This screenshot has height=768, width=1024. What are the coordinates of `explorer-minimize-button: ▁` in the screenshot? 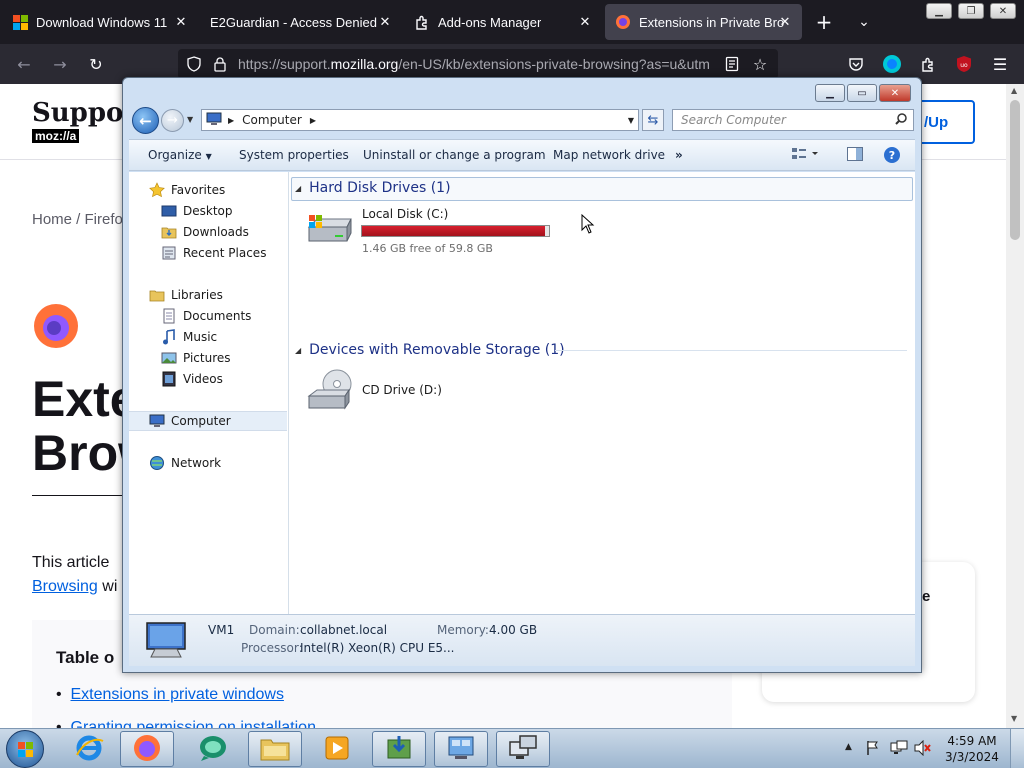 It's located at (830, 93).